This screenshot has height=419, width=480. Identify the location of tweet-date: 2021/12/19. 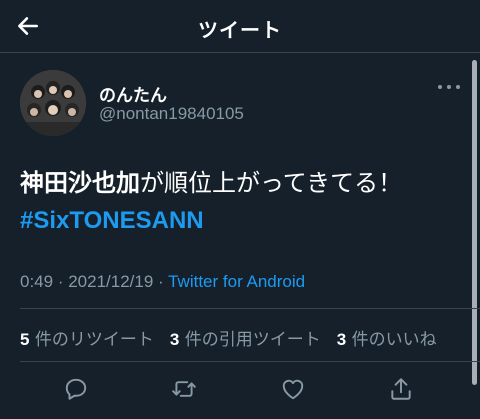
(111, 281).